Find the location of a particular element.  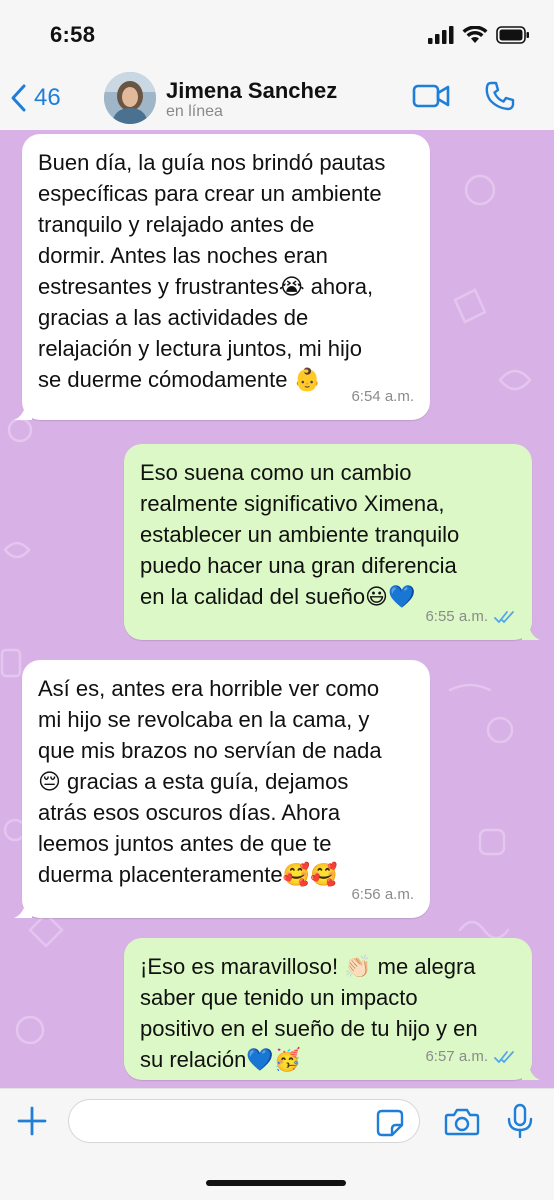

status-bar: 6:58 is located at coordinates (277, 35).